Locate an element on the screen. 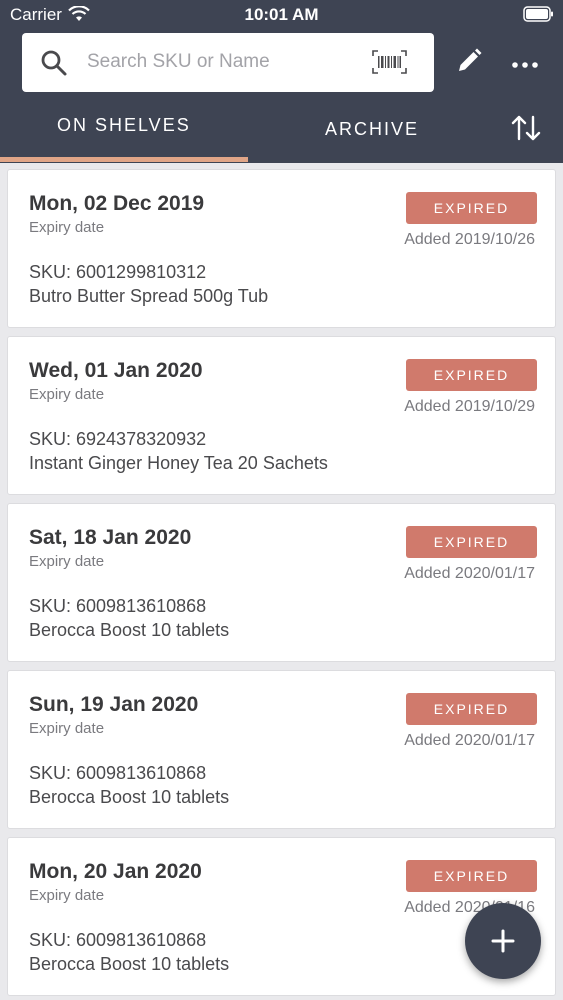  expiry-date: Sun, 19 Jan 2020 is located at coordinates (114, 704).